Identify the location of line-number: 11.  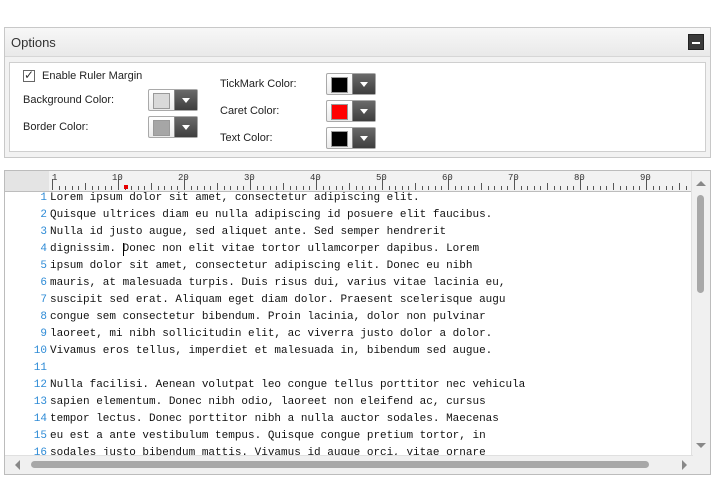
(40, 368).